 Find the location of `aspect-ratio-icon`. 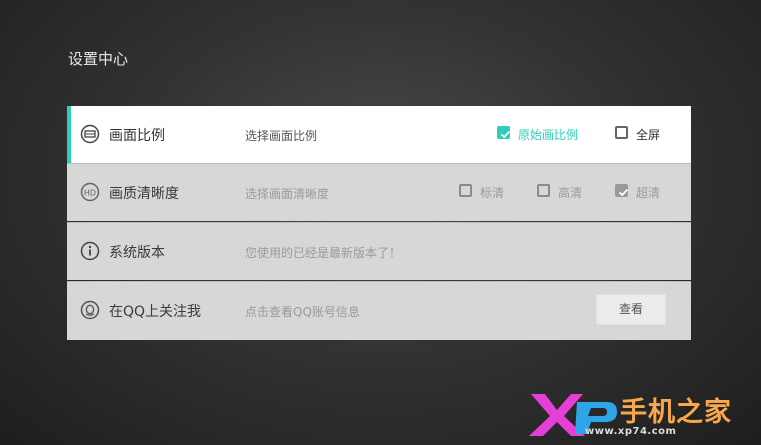

aspect-ratio-icon is located at coordinates (90, 134).